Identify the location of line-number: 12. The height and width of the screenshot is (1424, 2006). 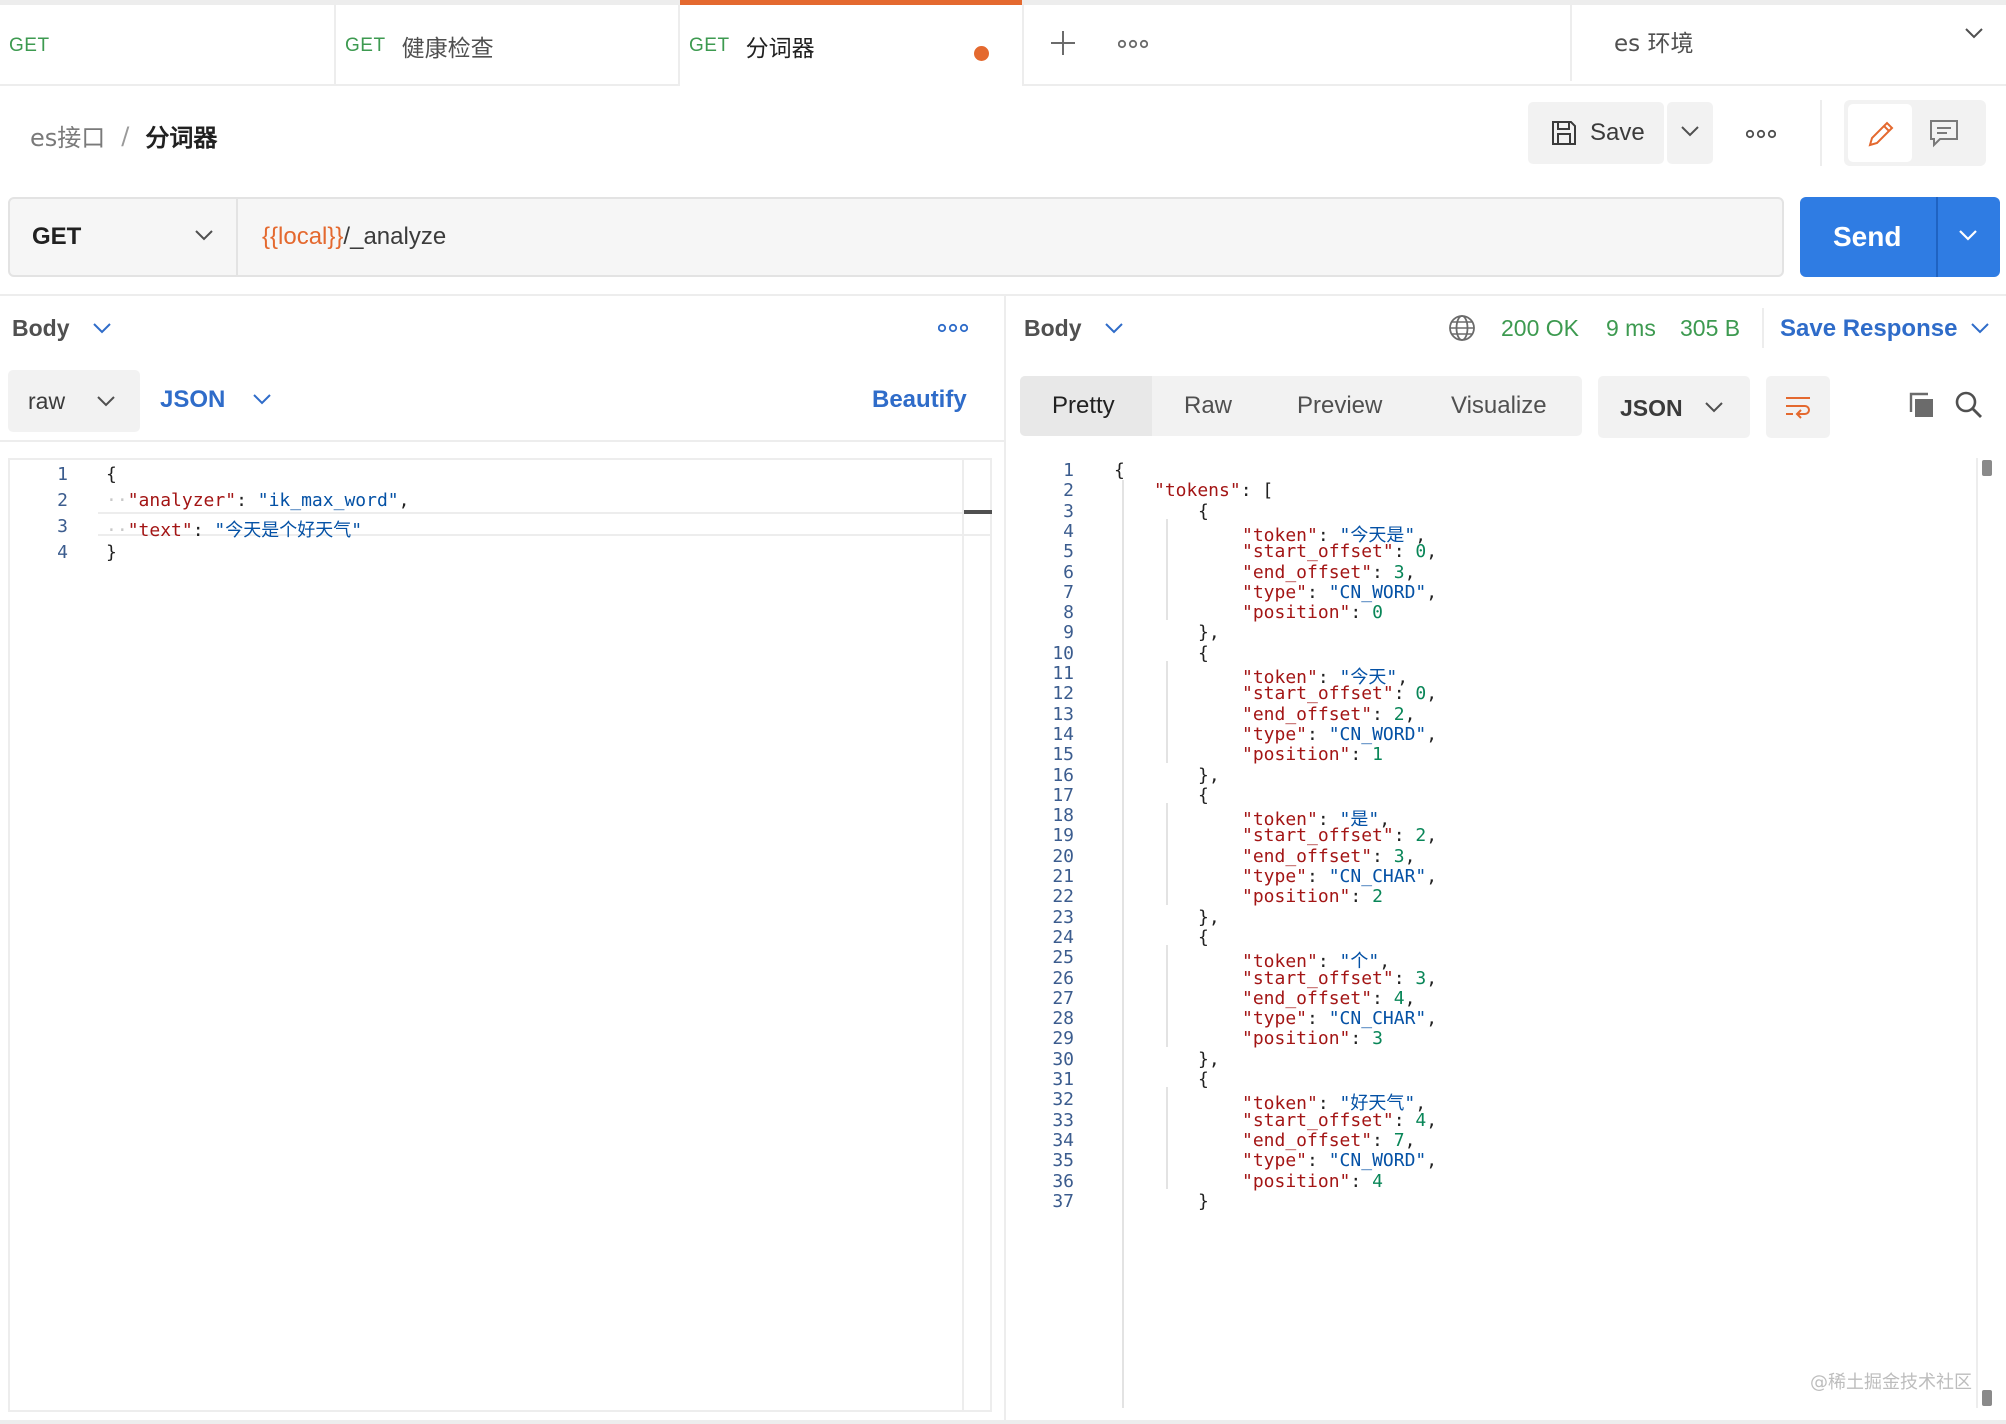
(1063, 694).